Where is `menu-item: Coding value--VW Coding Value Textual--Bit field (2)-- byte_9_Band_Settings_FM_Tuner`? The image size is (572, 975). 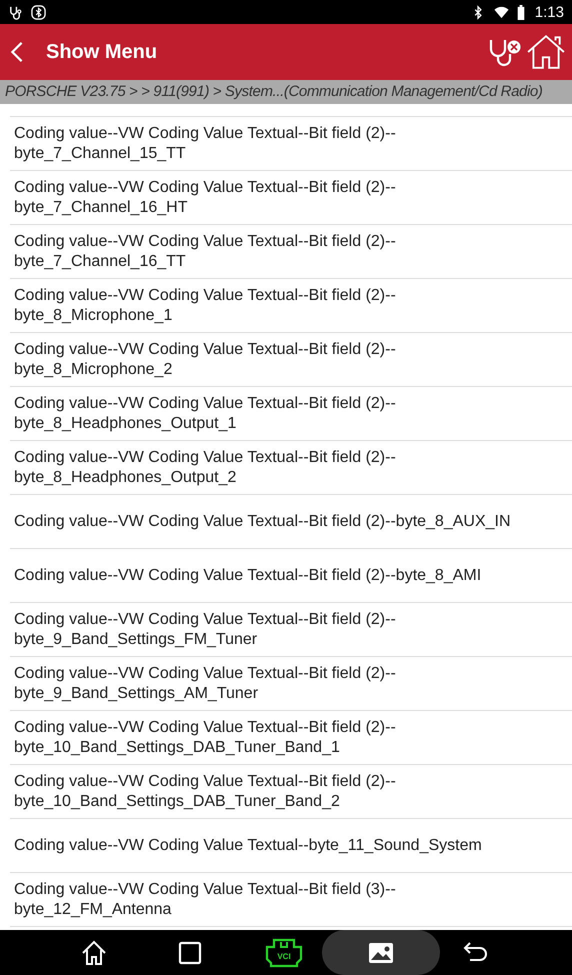 menu-item: Coding value--VW Coding Value Textual--Bit field (2)-- byte_9_Band_Settings_FM_Tuner is located at coordinates (291, 630).